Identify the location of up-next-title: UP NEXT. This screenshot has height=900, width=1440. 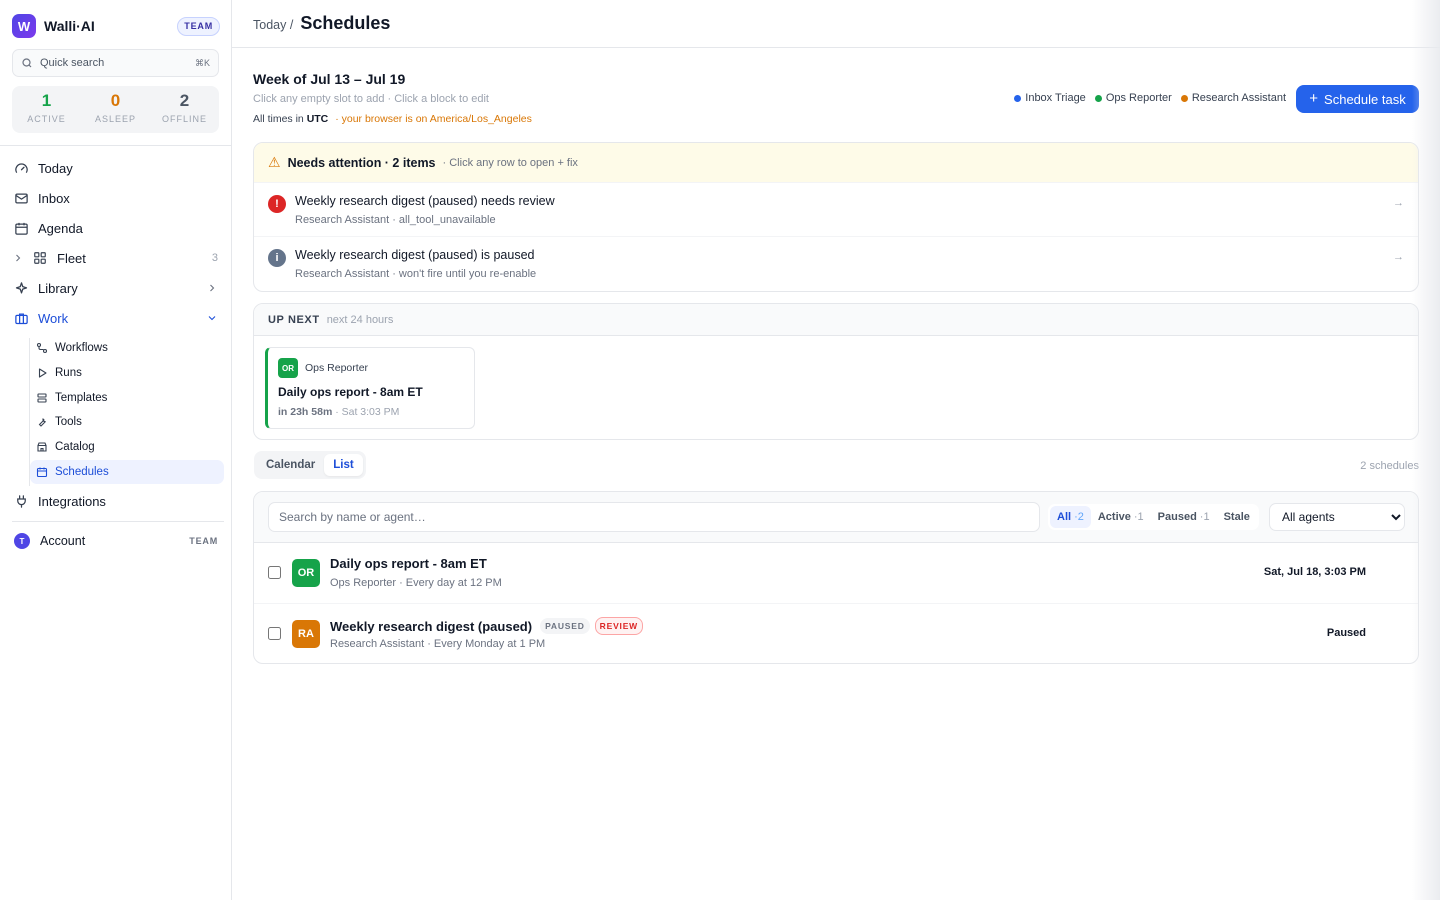
(294, 319).